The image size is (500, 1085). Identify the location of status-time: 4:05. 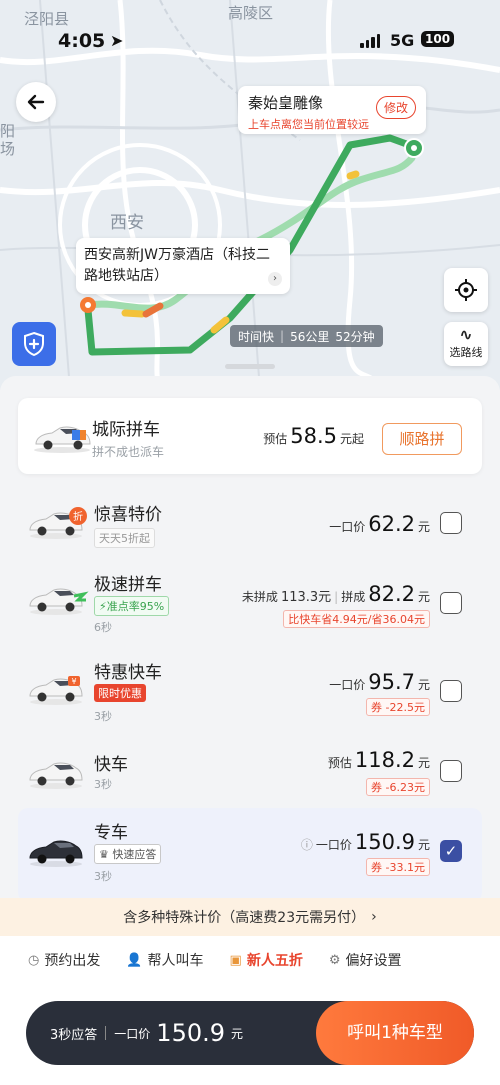
(82, 41).